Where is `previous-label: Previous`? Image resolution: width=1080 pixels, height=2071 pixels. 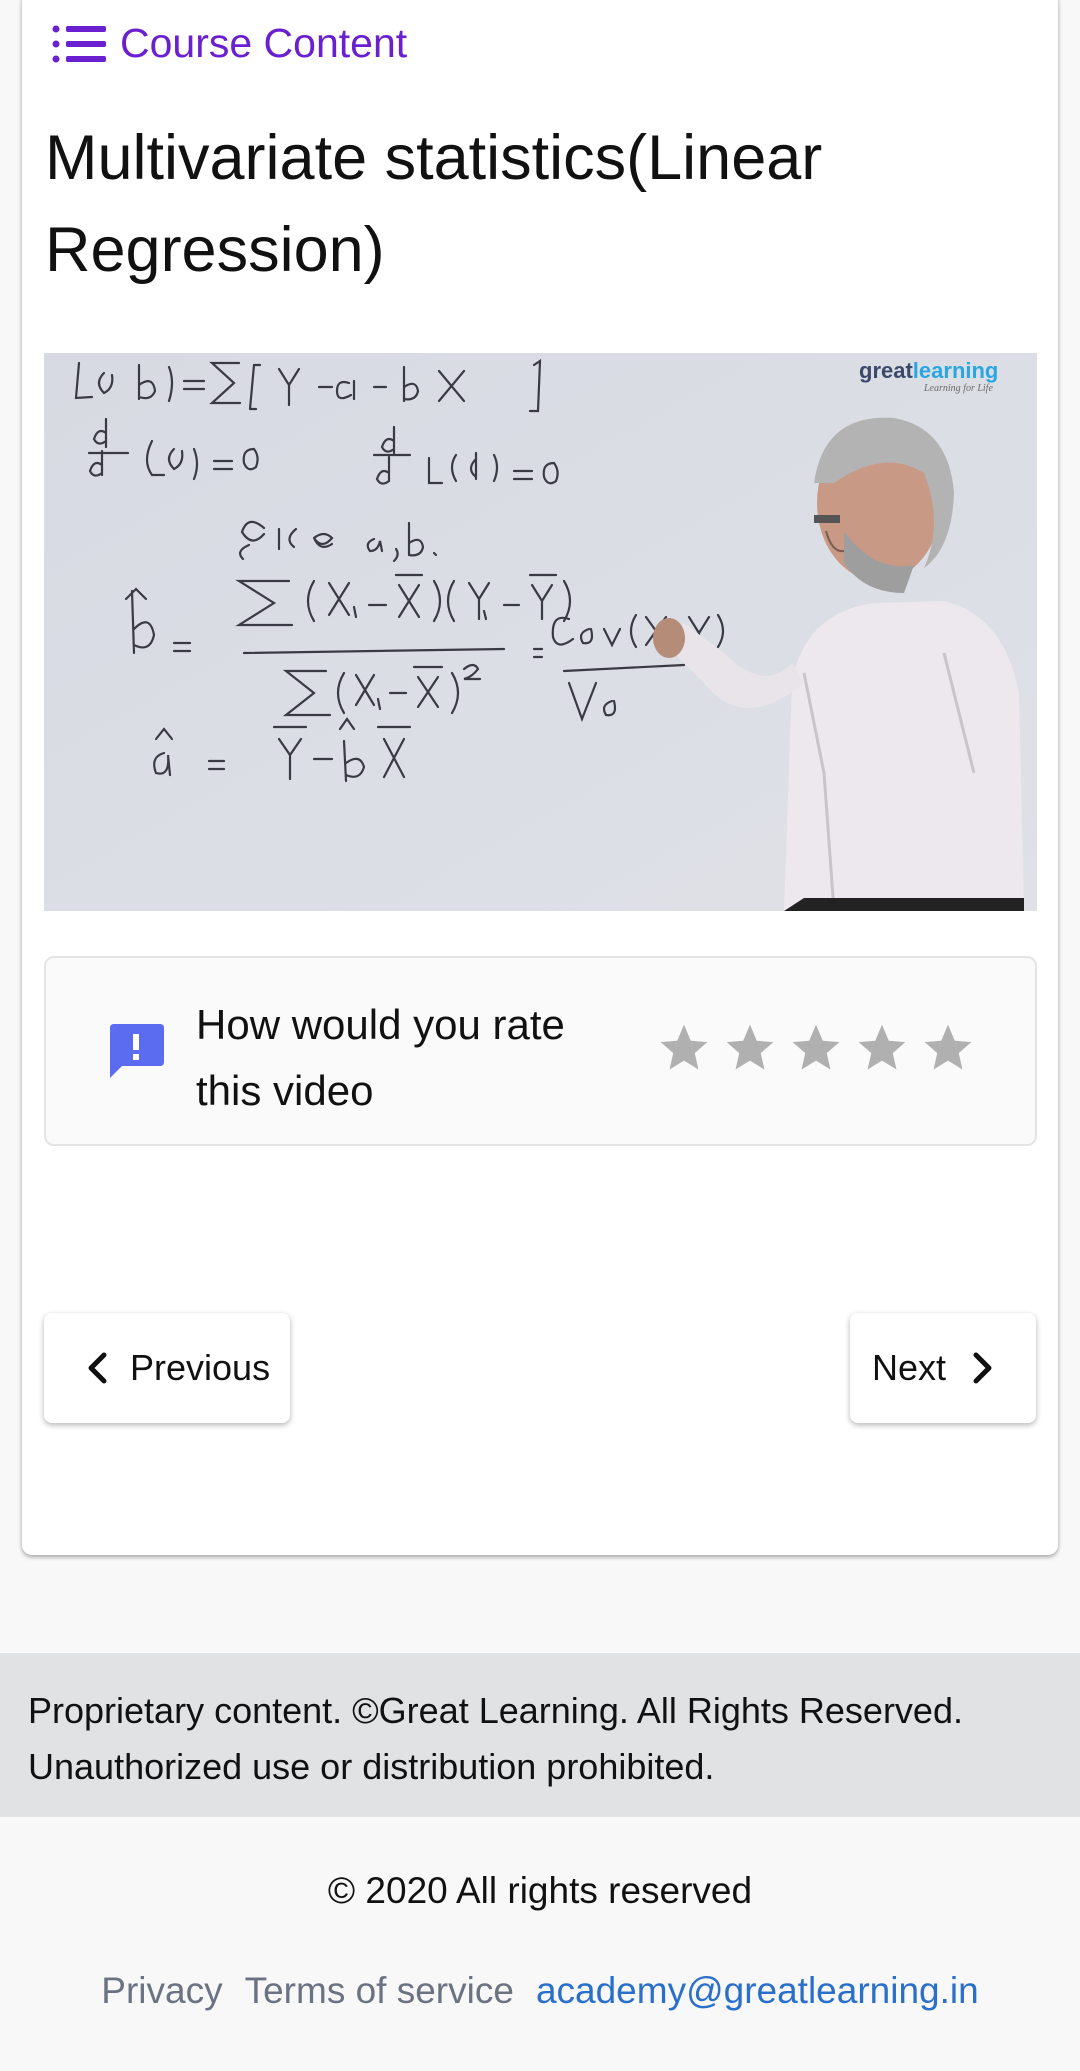
previous-label: Previous is located at coordinates (200, 1367).